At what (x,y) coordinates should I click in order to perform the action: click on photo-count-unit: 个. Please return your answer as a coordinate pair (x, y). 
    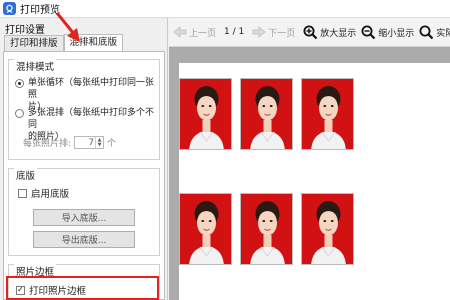
    Looking at the image, I should click on (112, 144).